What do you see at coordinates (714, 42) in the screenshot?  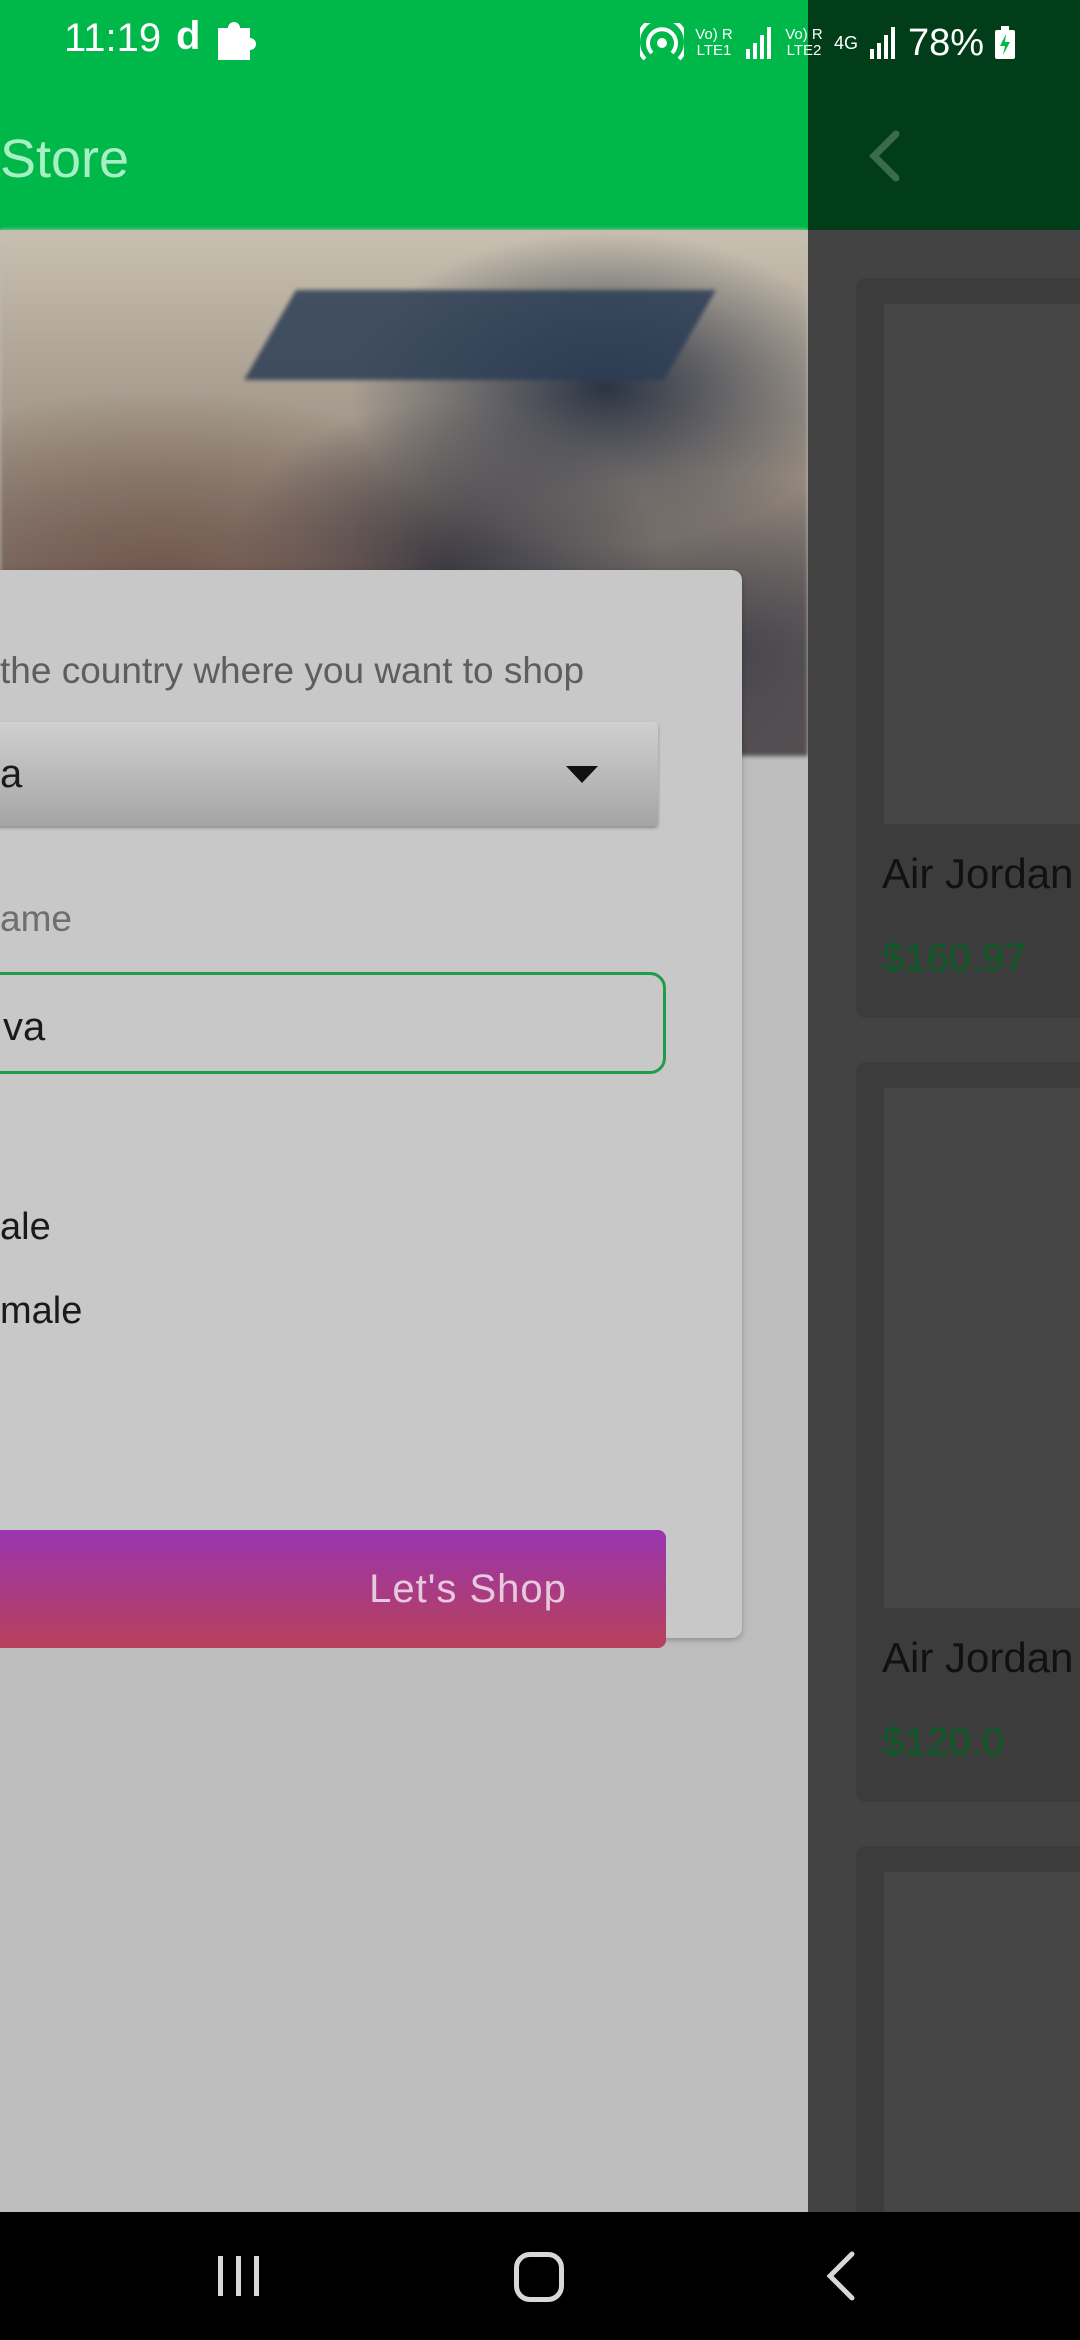 I see `sim1-label: Vo) R LTE1` at bounding box center [714, 42].